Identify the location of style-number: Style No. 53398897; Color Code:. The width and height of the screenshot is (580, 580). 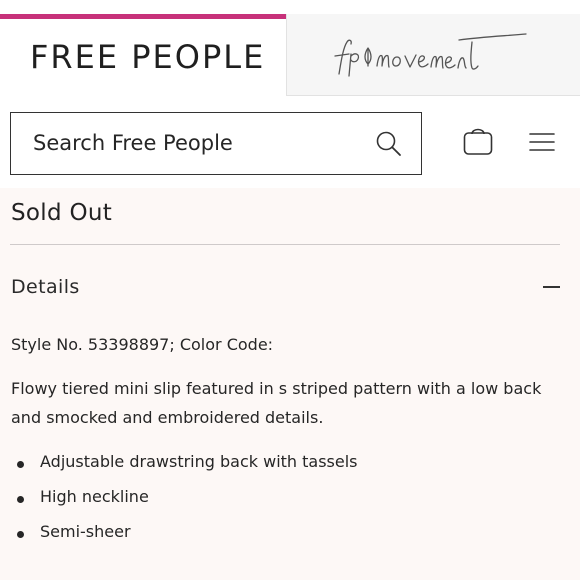
(142, 344).